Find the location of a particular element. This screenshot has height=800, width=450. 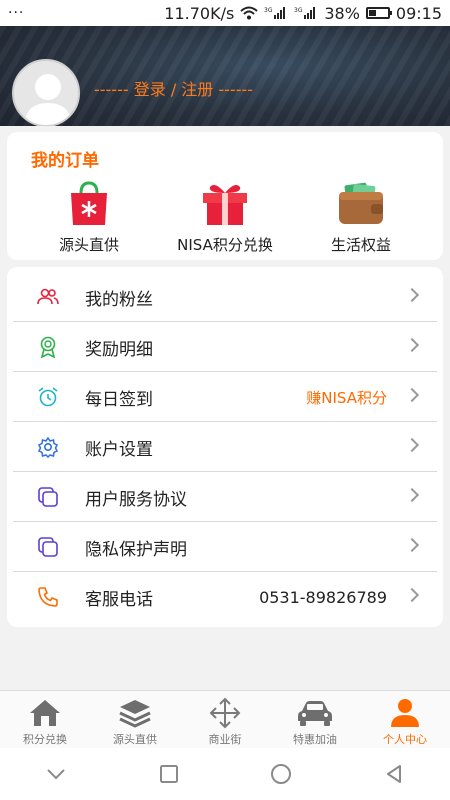

battery-fill is located at coordinates (372, 13).